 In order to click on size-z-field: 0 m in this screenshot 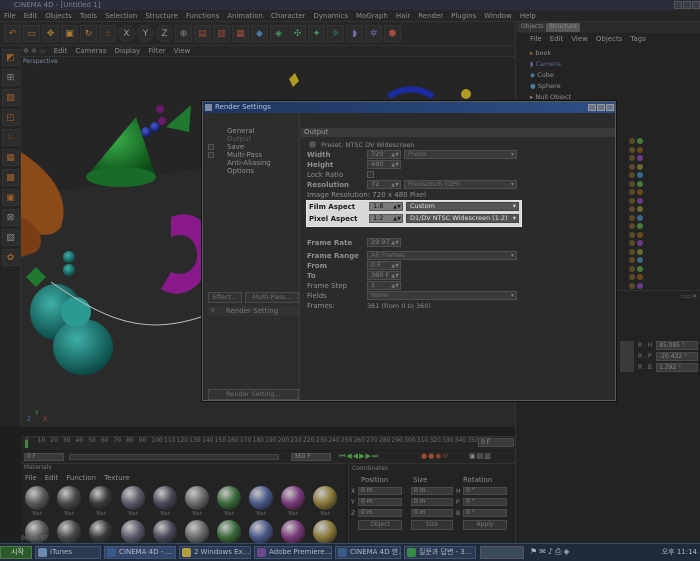, I will do `click(432, 513)`.